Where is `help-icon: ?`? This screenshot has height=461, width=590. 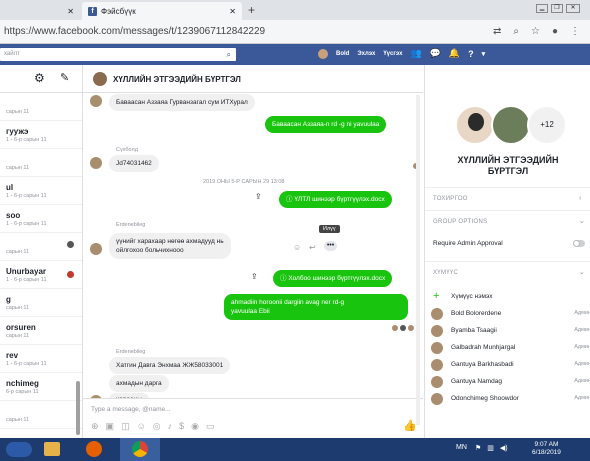 help-icon: ? is located at coordinates (471, 54).